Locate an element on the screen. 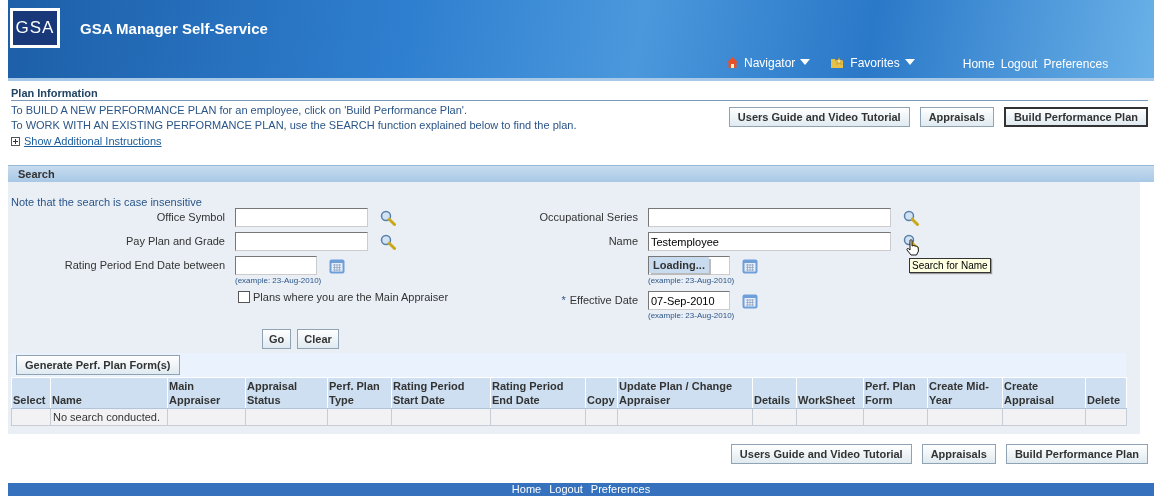 The height and width of the screenshot is (496, 1154). field-label: Name is located at coordinates (623, 241).